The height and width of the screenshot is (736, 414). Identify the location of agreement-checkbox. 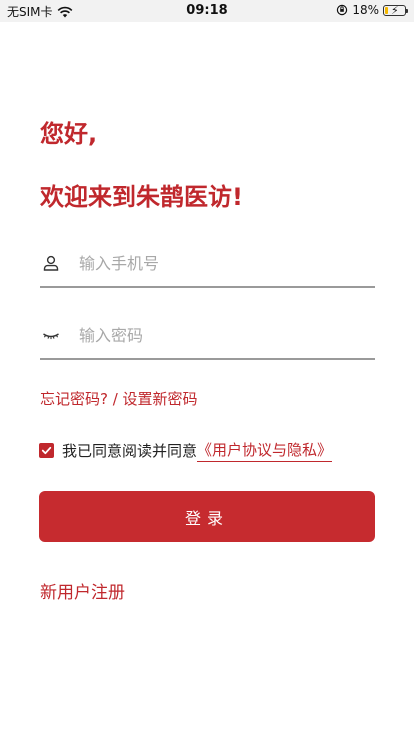
(46, 450).